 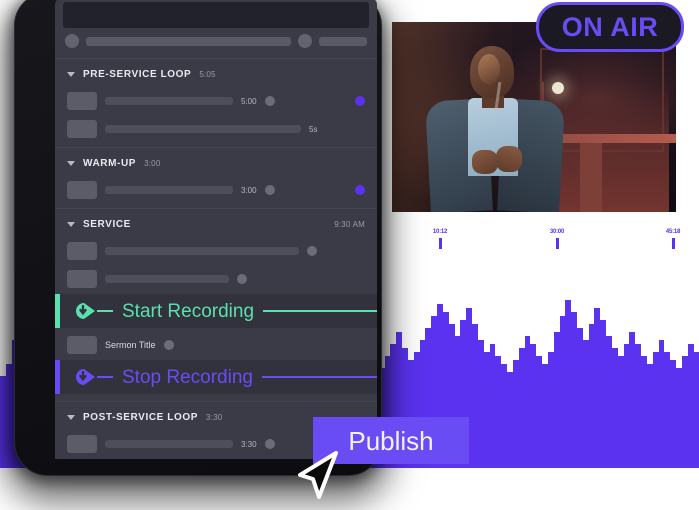 I want to click on timeline-clip-row: Sermon Title, so click(x=216, y=345).